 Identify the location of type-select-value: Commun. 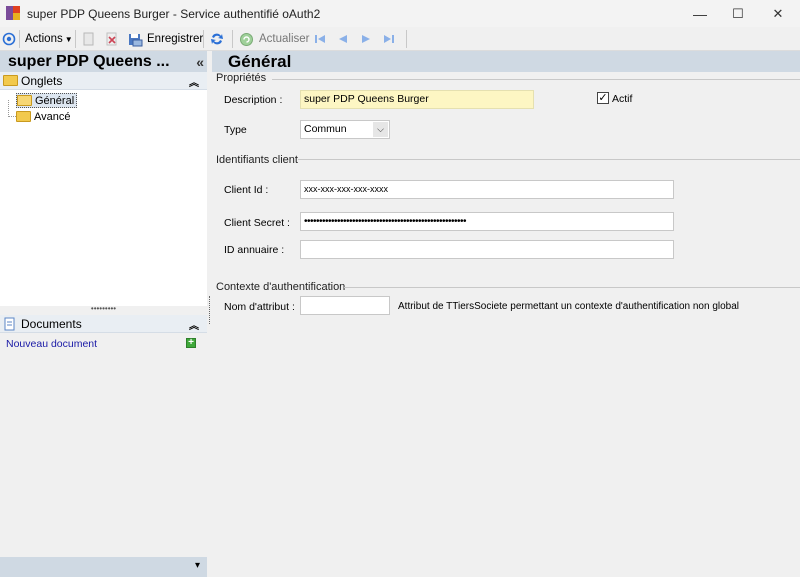
(325, 129).